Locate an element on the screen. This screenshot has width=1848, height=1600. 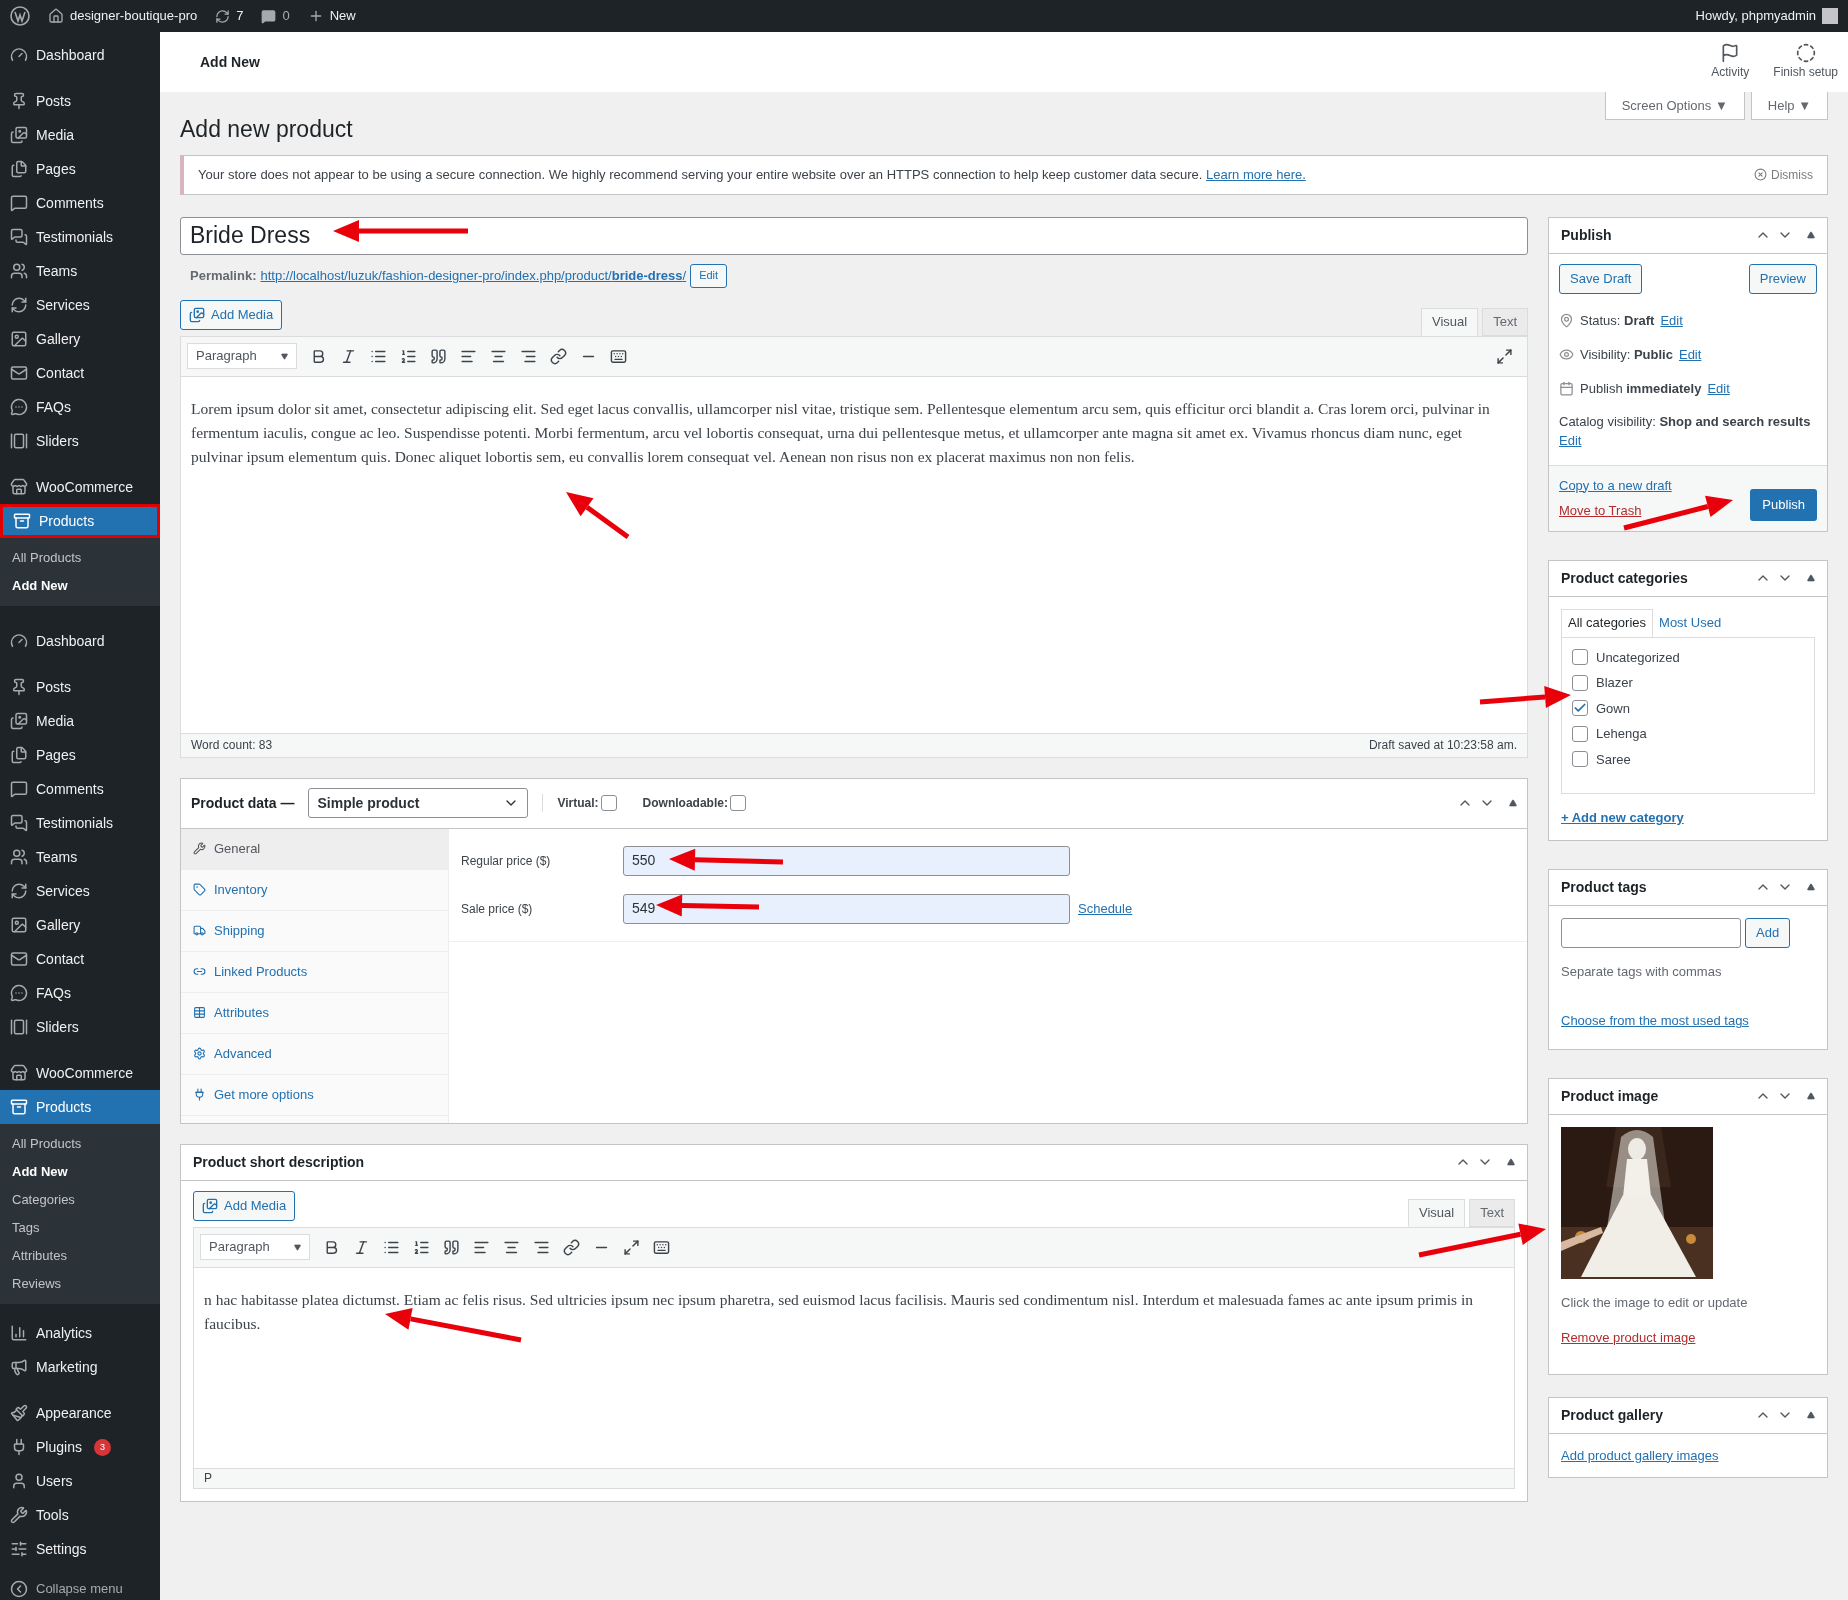
menu-item: FAQs is located at coordinates (80, 993).